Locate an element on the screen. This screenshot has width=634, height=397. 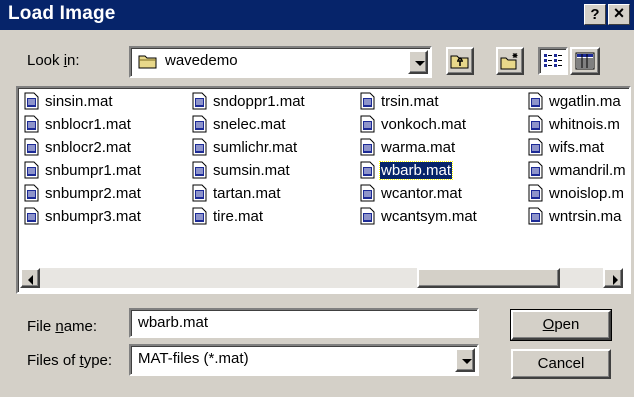
list-view-button is located at coordinates (553, 61).